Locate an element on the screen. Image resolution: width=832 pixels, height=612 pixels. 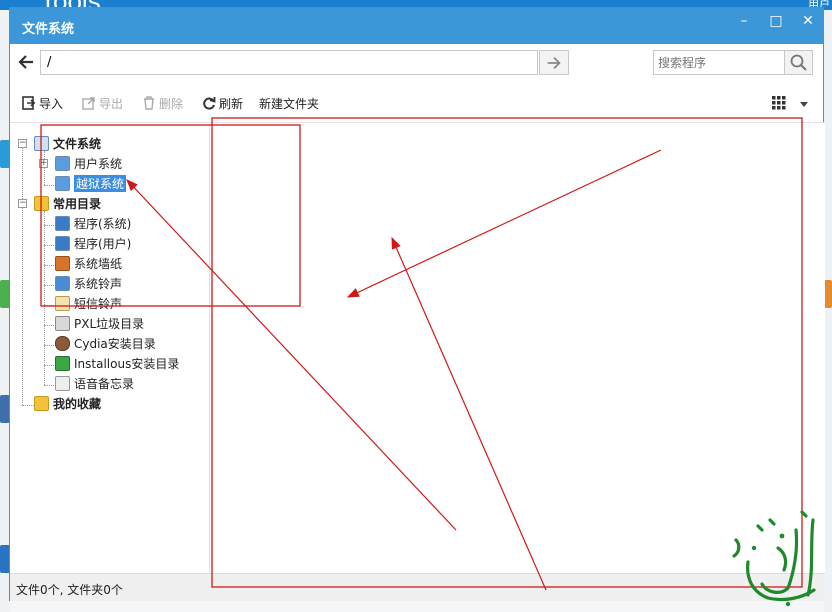
refresh-button: 刷新 is located at coordinates (222, 103).